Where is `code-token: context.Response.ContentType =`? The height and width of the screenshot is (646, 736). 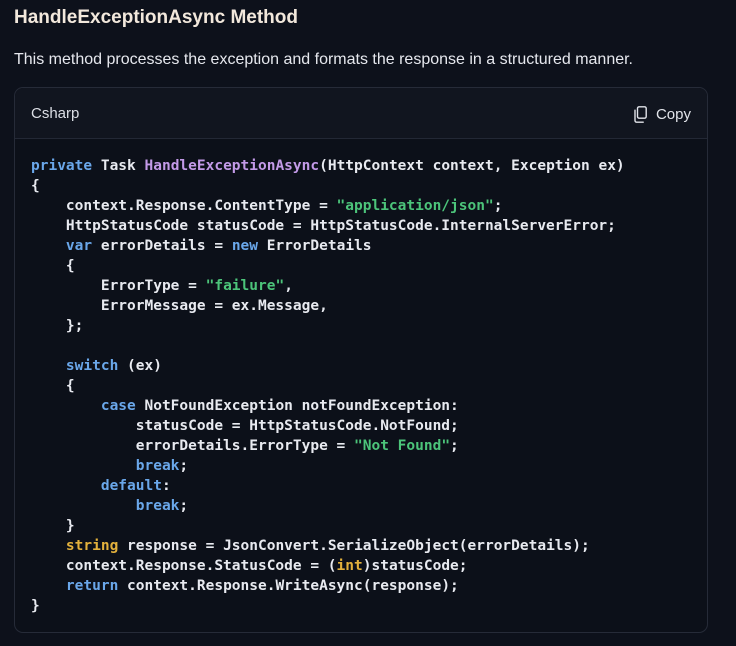 code-token: context.Response.ContentType = is located at coordinates (184, 206).